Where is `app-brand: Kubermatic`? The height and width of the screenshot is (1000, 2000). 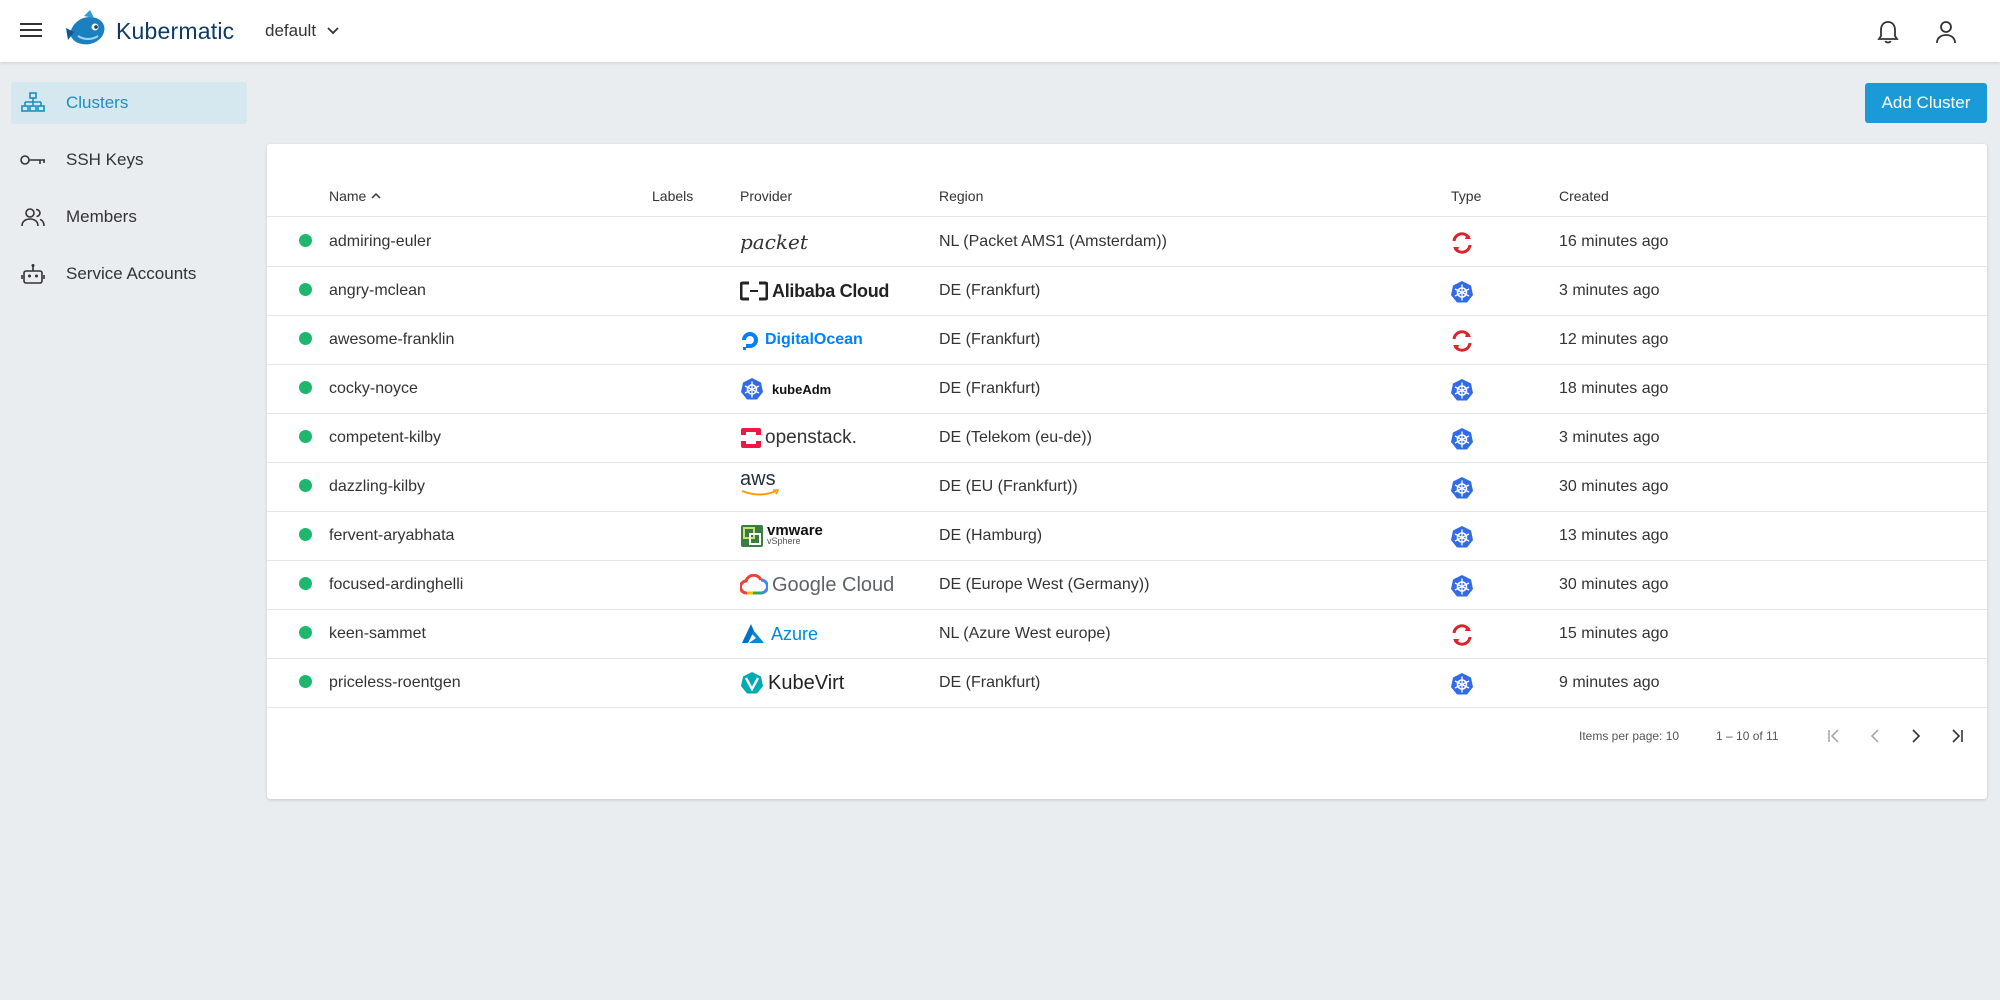
app-brand: Kubermatic is located at coordinates (175, 31).